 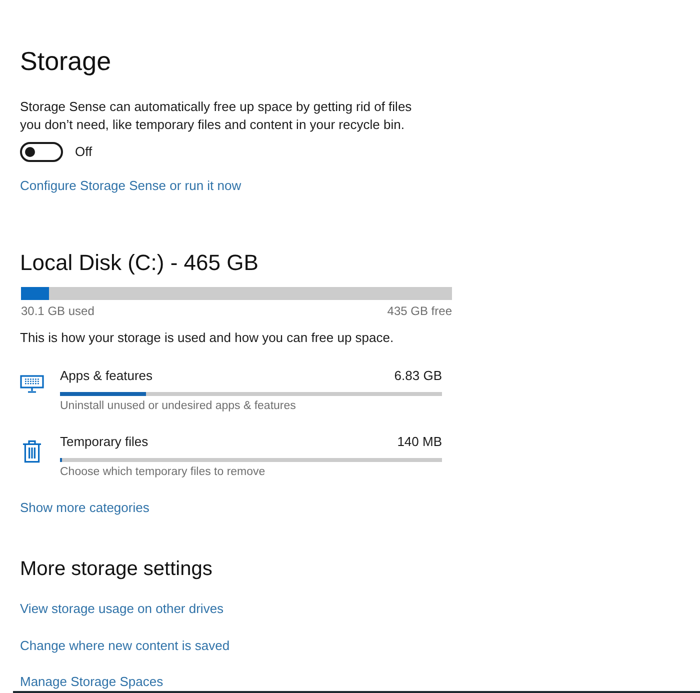 What do you see at coordinates (178, 406) in the screenshot?
I see `category-hint: Uninstall unused or undesired apps & features` at bounding box center [178, 406].